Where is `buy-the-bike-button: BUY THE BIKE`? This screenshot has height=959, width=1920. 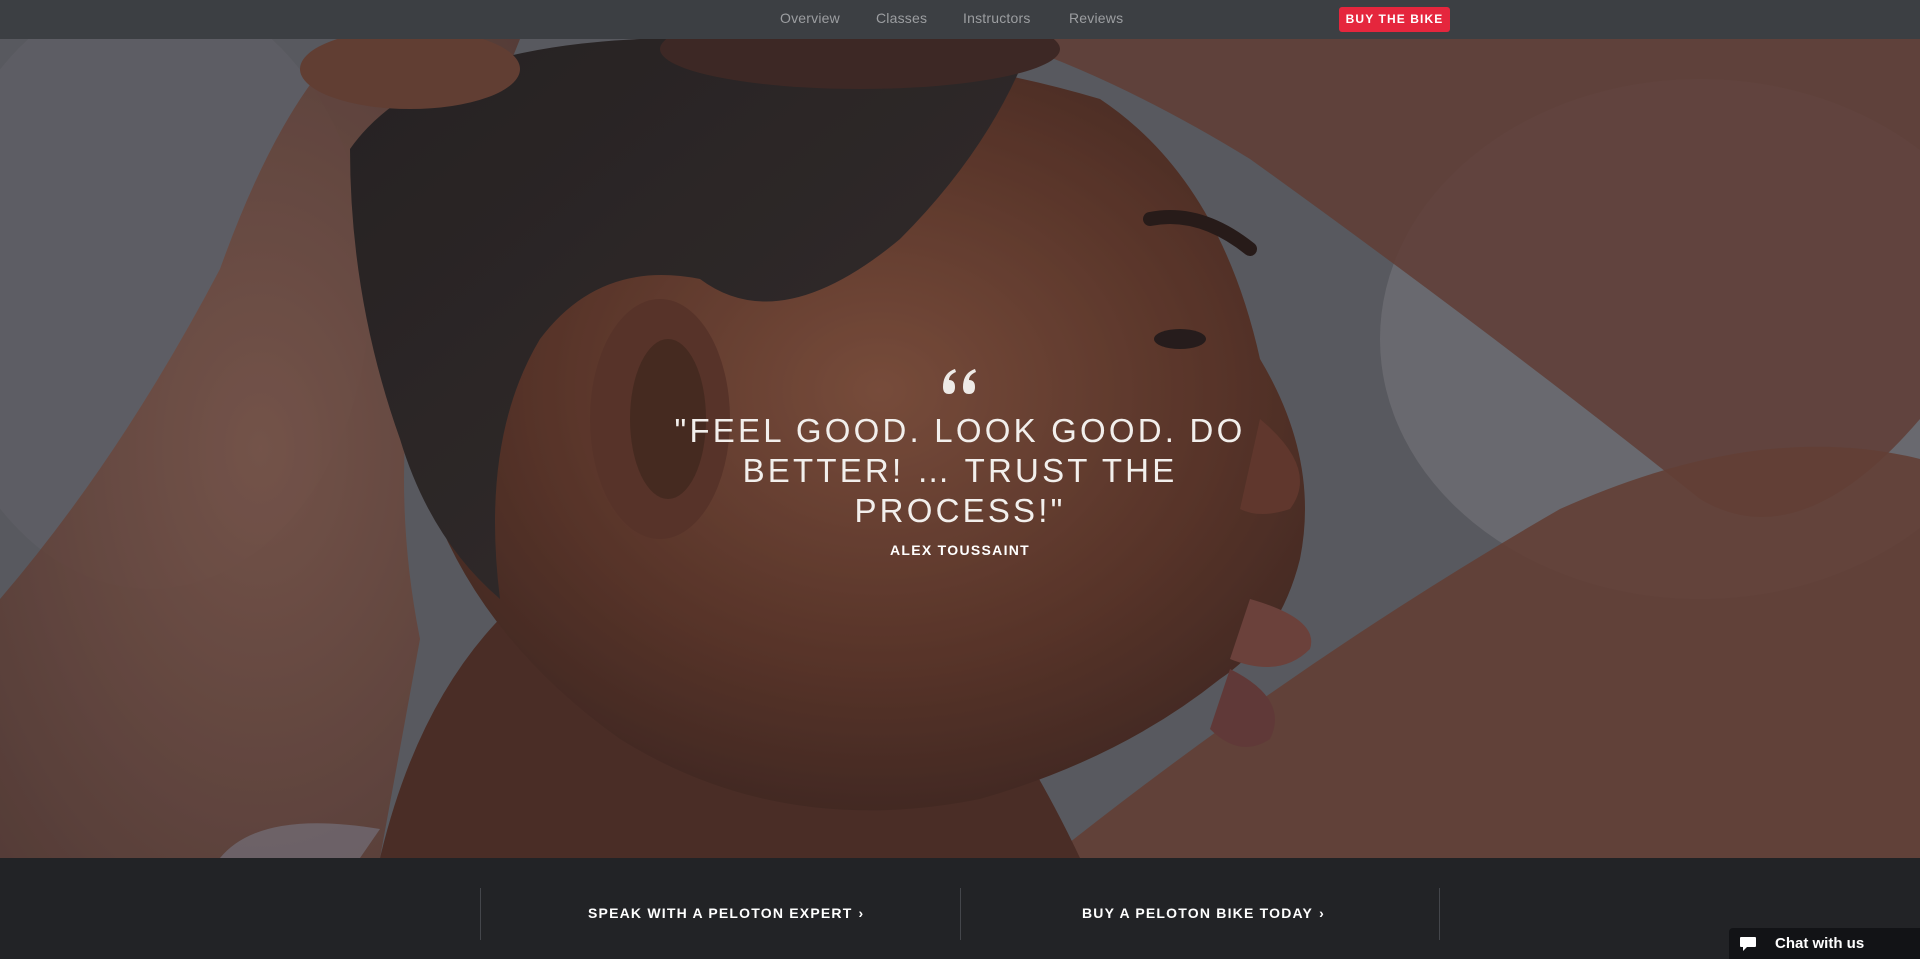 buy-the-bike-button: BUY THE BIKE is located at coordinates (1394, 19).